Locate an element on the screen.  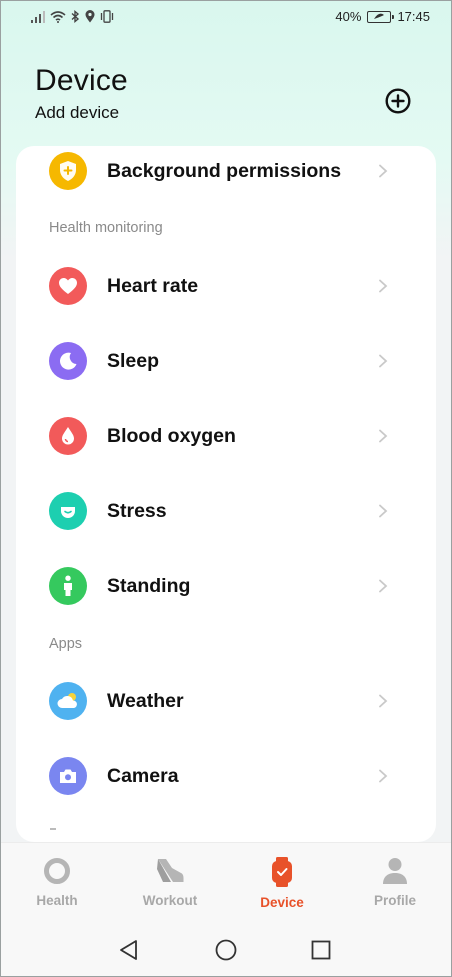
list-item-label: Stress is located at coordinates (137, 510).